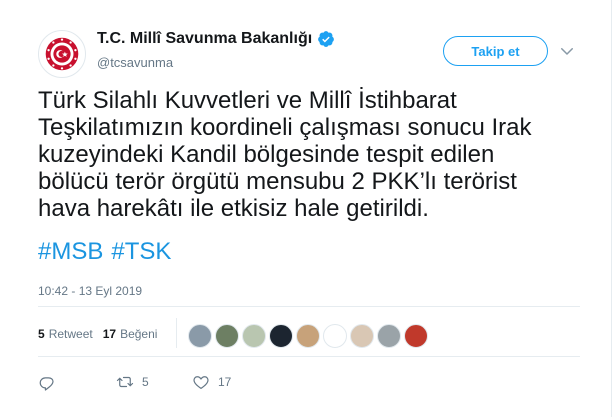 This screenshot has width=616, height=417. I want to click on account-avatar, so click(62, 54).